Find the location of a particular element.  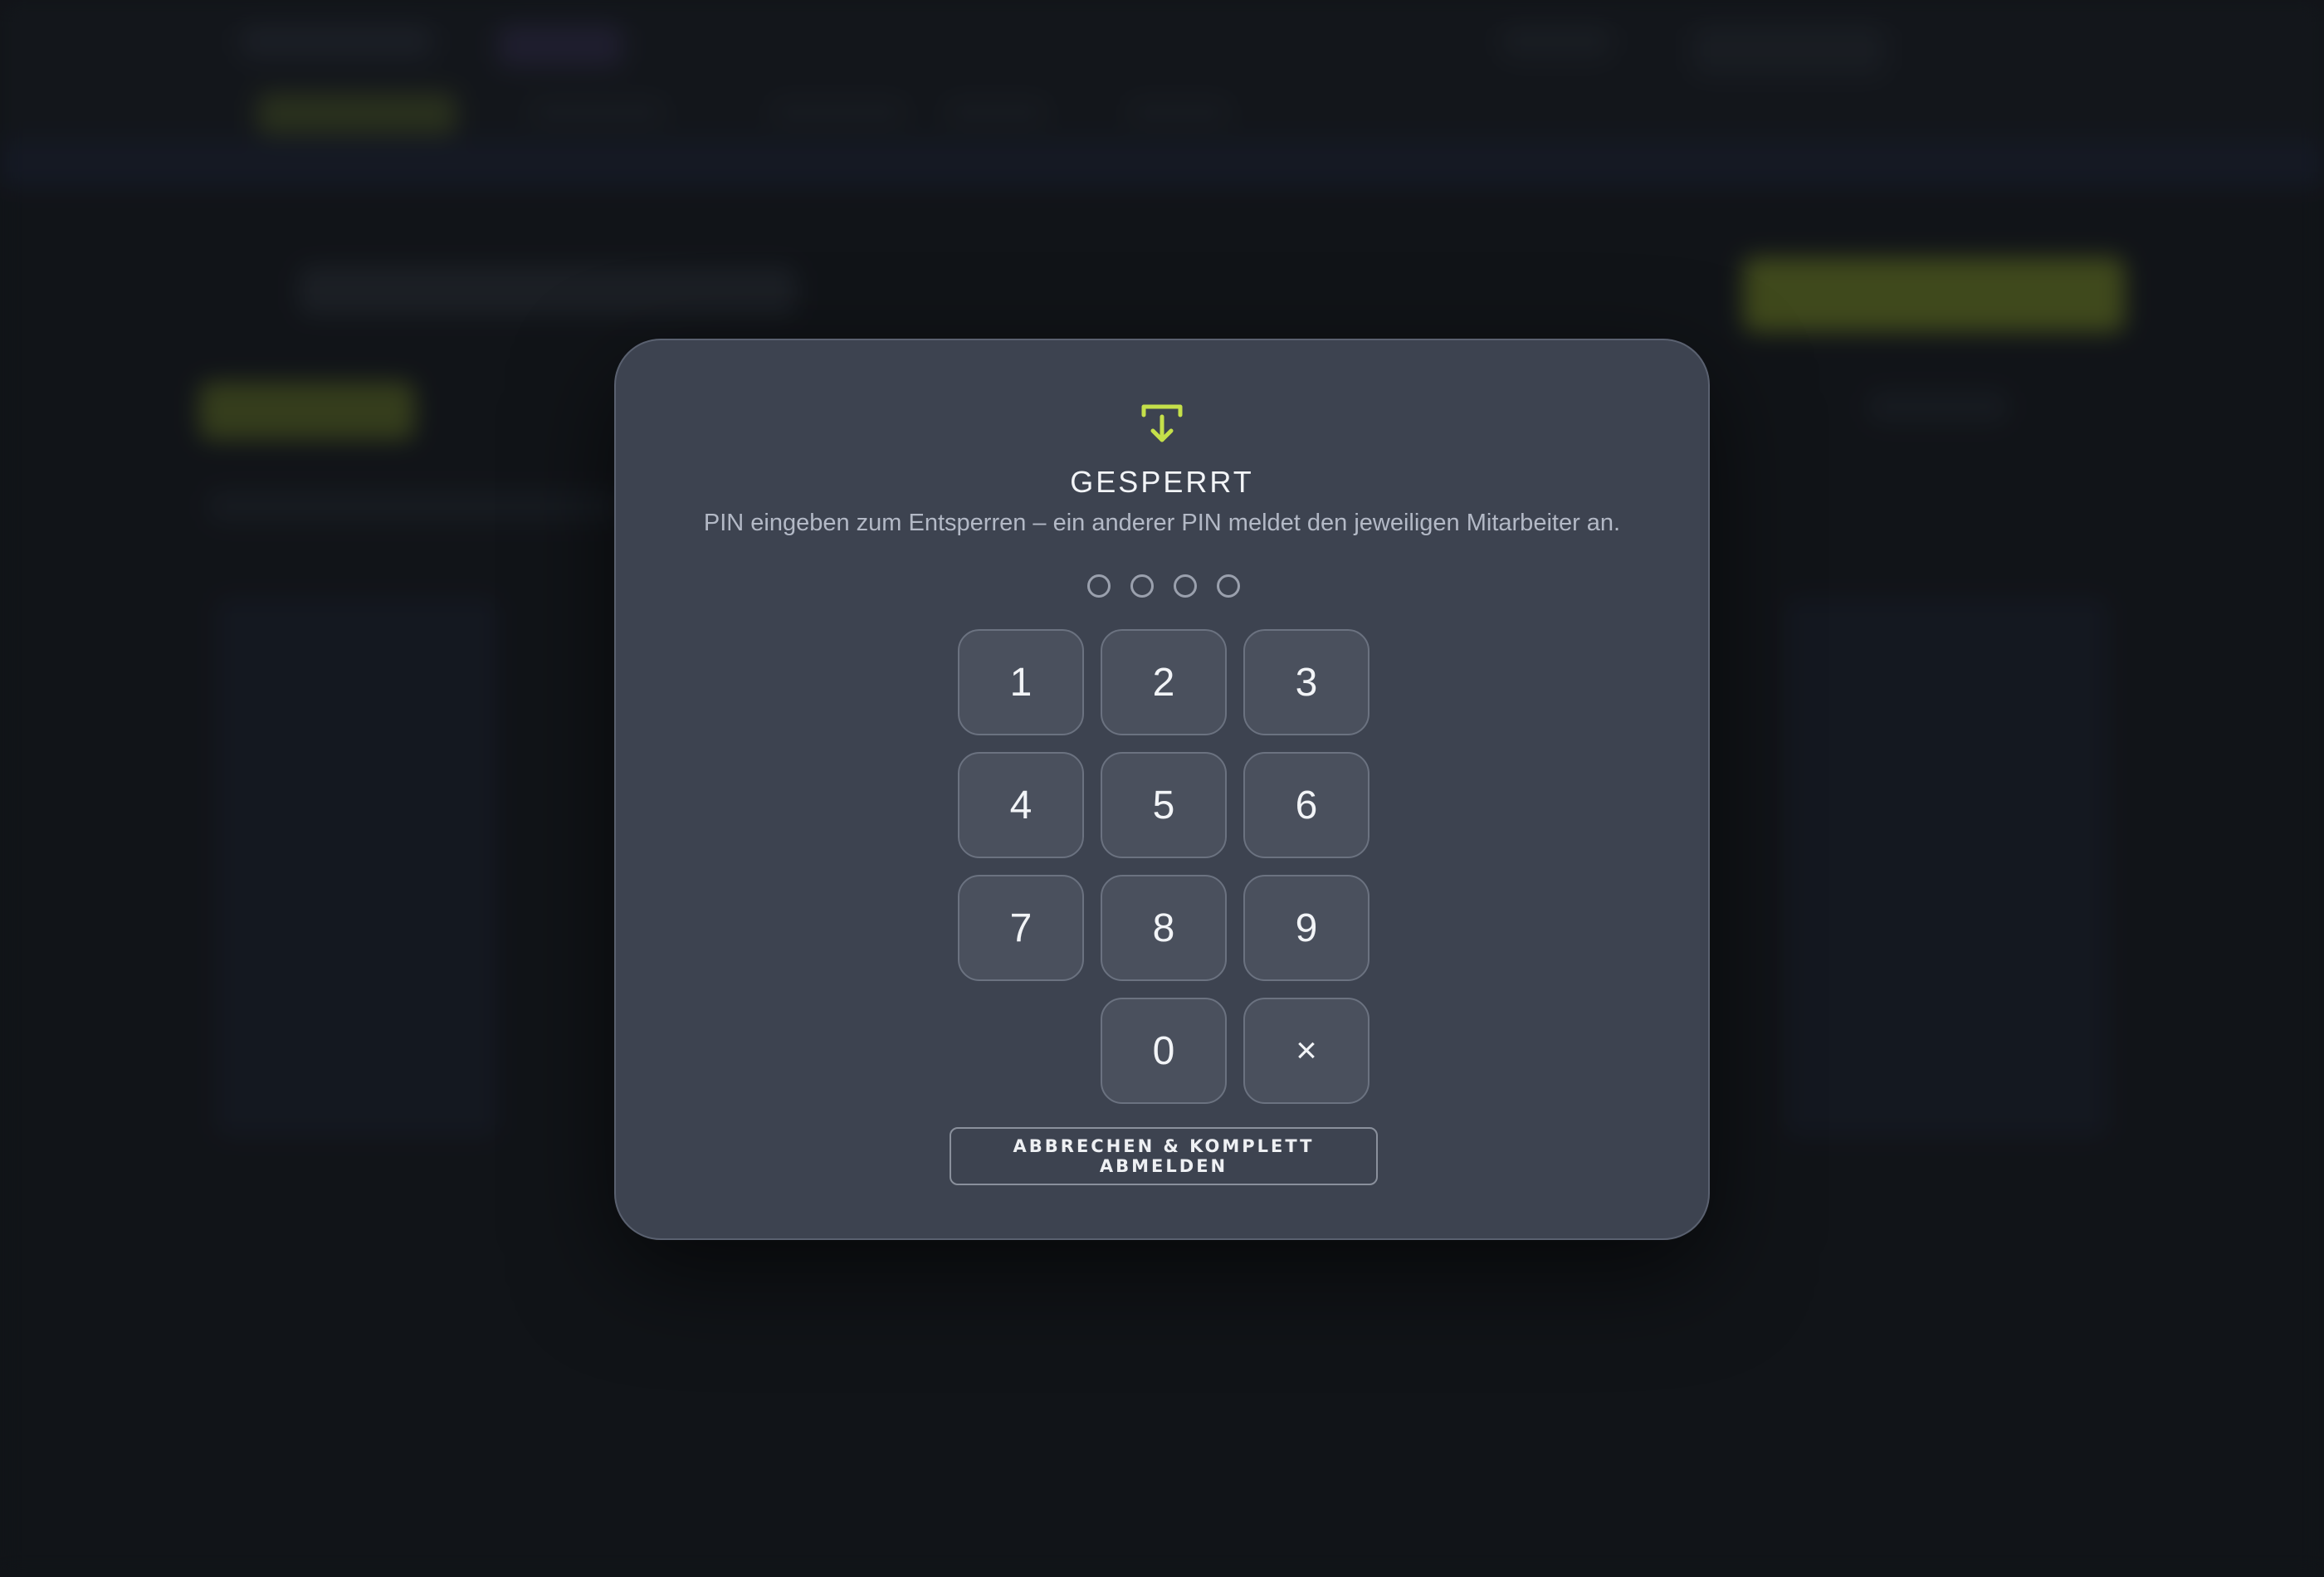

keypad-key-6: 6 is located at coordinates (1306, 805).